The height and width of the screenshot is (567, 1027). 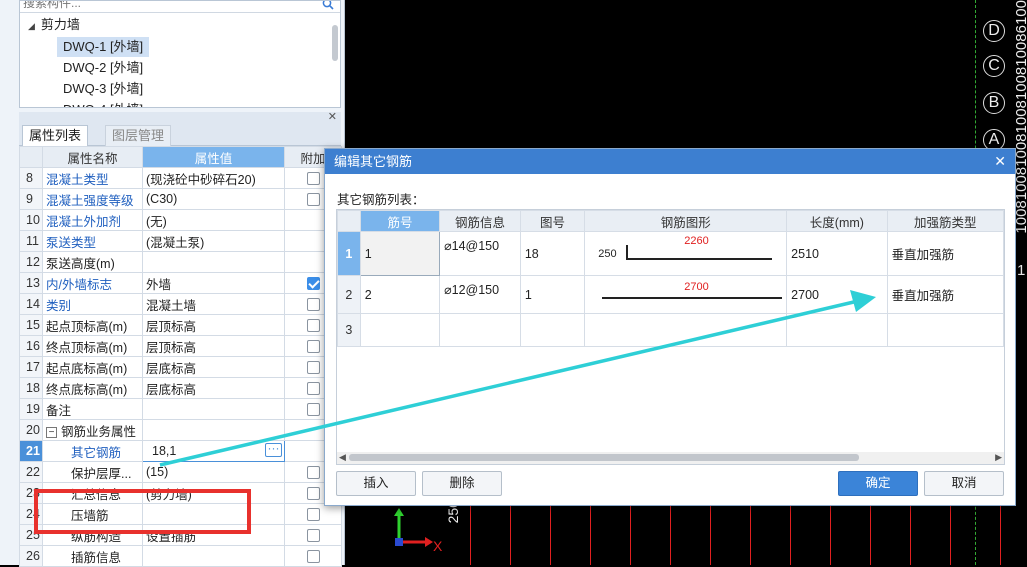 What do you see at coordinates (670, 253) in the screenshot?
I see `table-row: 1 1 ⌀14@150 18 250 2260 2510 垂直加强筋` at bounding box center [670, 253].